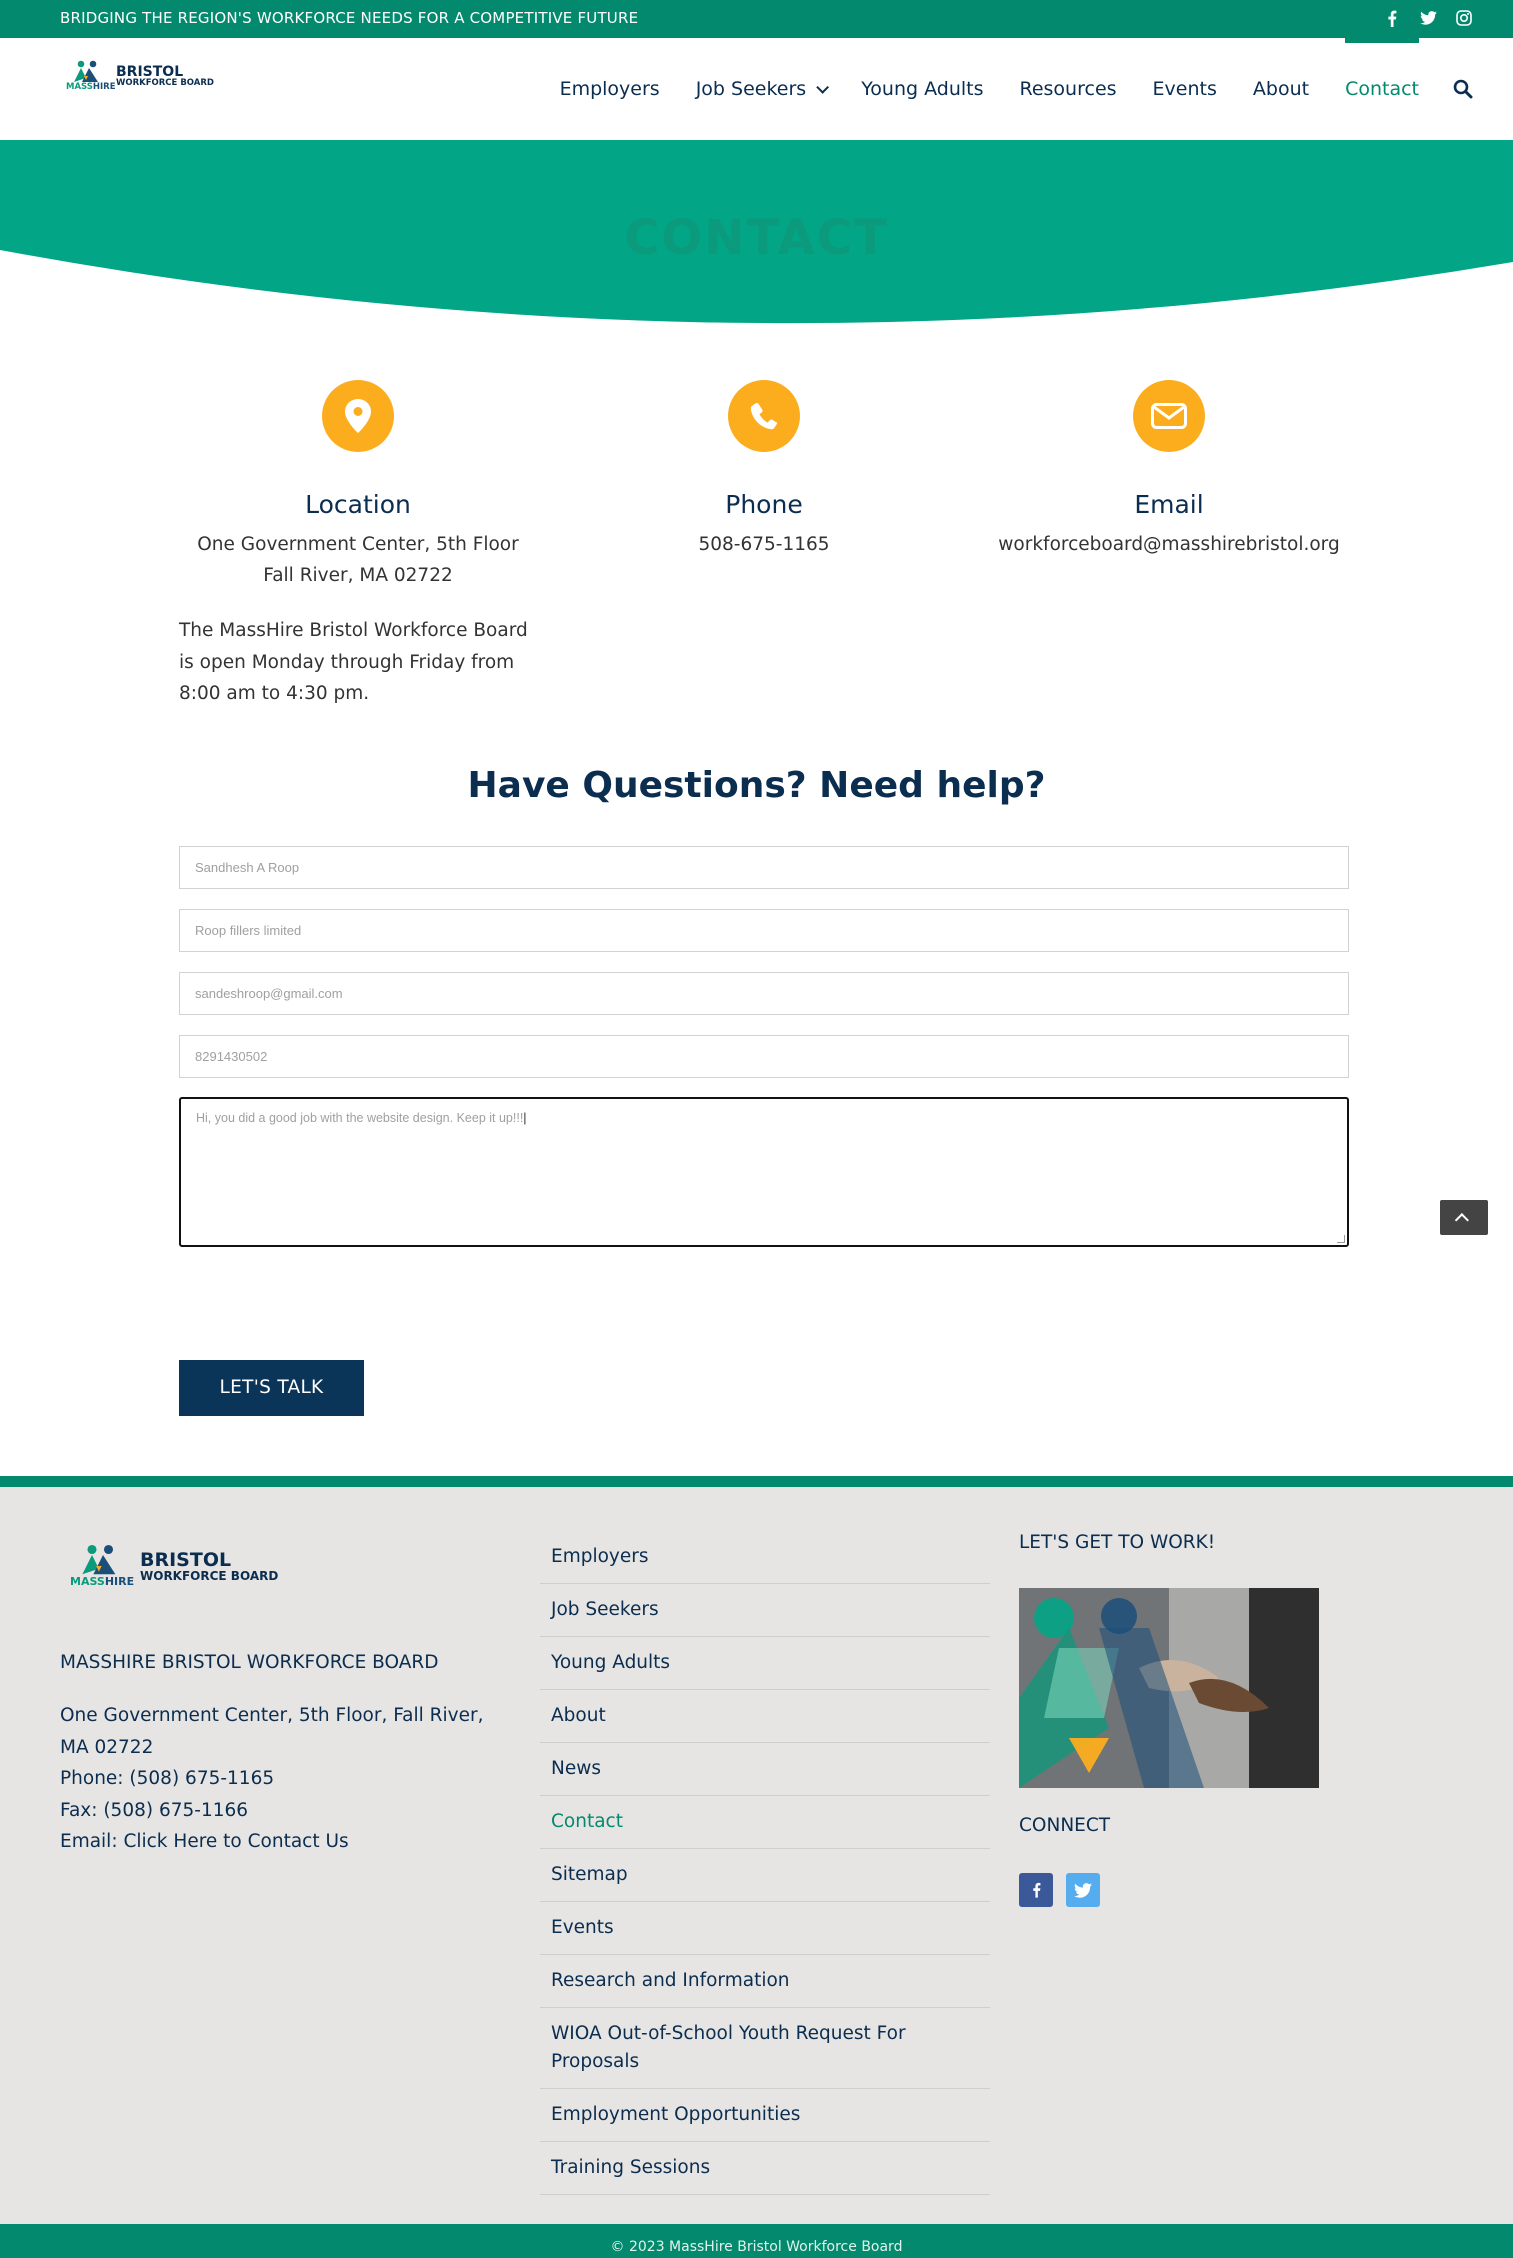 This screenshot has height=2258, width=1513. What do you see at coordinates (91, 76) in the screenshot?
I see `logo-mark: MASSHIRE` at bounding box center [91, 76].